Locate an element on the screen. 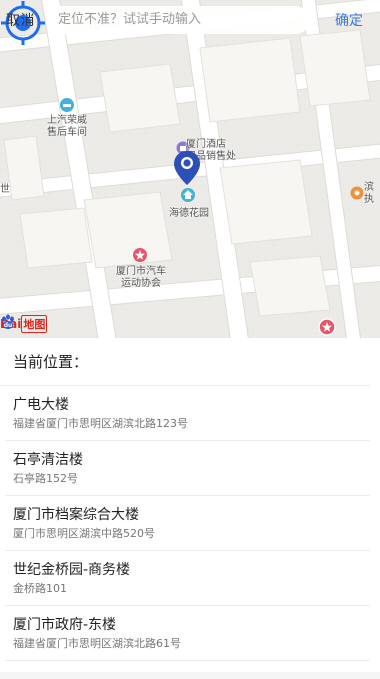 This screenshot has height=679, width=380. place-name: 厦门市档案综合大楼 is located at coordinates (76, 515).